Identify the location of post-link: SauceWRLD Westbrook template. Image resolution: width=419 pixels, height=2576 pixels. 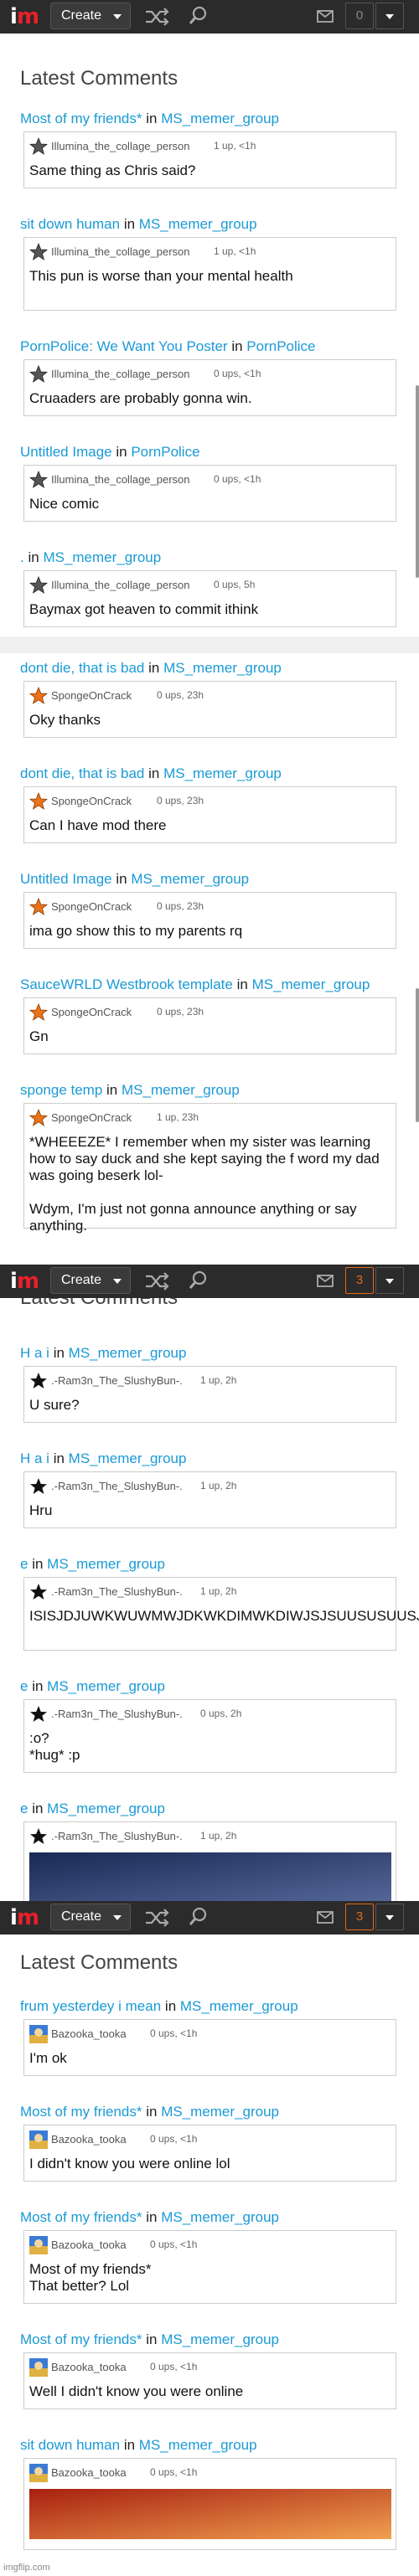
(126, 984).